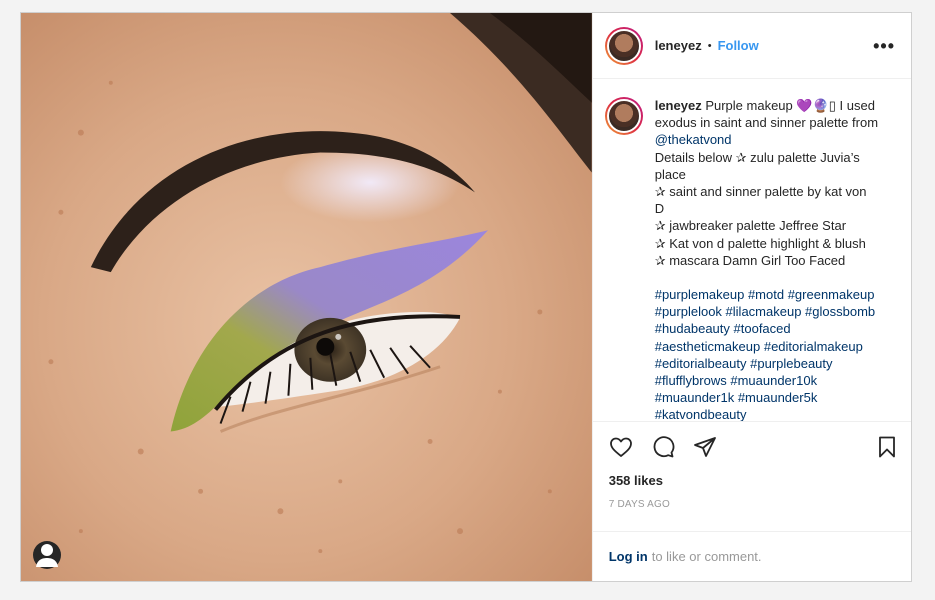 The height and width of the screenshot is (600, 935). I want to click on caption-avatar, so click(623, 116).